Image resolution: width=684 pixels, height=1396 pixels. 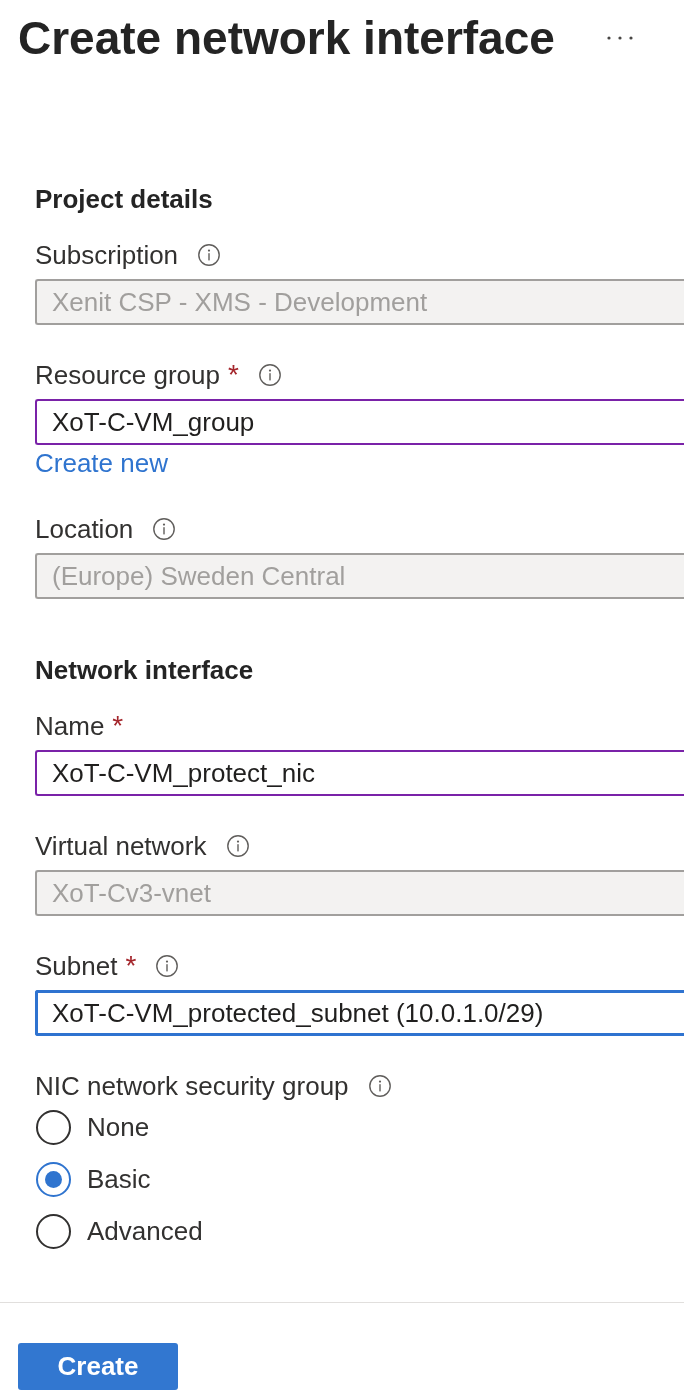 What do you see at coordinates (124, 199) in the screenshot?
I see `section-heading: Project details` at bounding box center [124, 199].